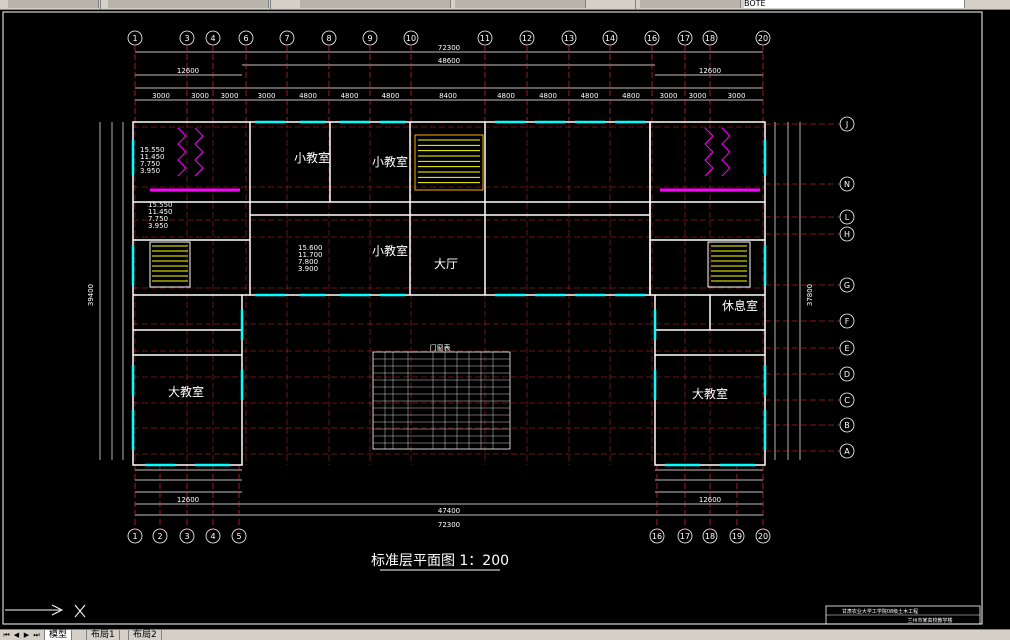 This screenshot has height=640, width=1010. I want to click on stair-left, so click(170, 264).